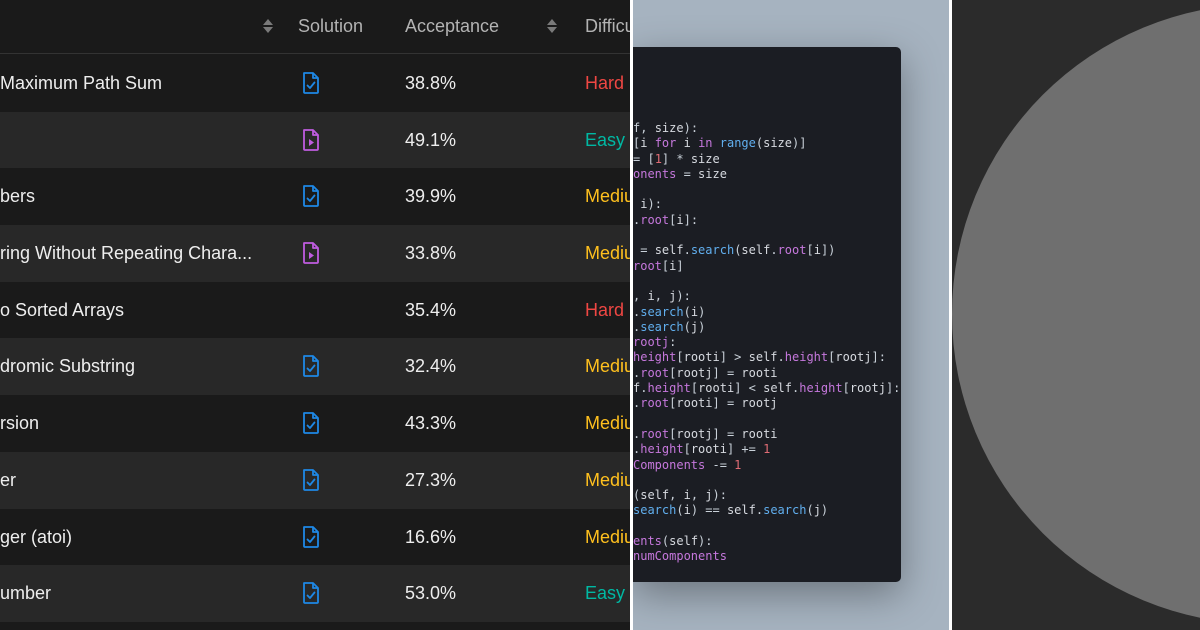  What do you see at coordinates (140, 366) in the screenshot?
I see `problem-title: dromic Substring` at bounding box center [140, 366].